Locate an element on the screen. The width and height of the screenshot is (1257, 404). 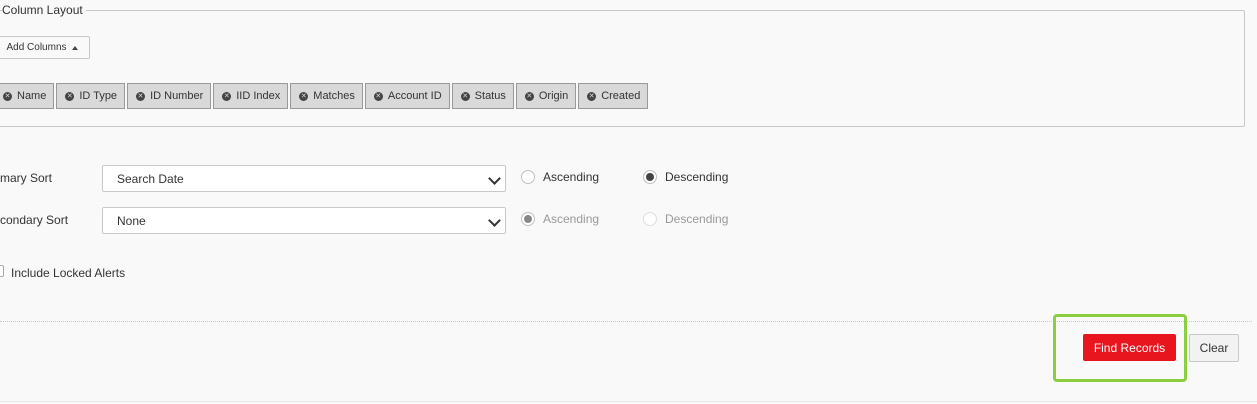
clear-button: Clear is located at coordinates (1214, 348).